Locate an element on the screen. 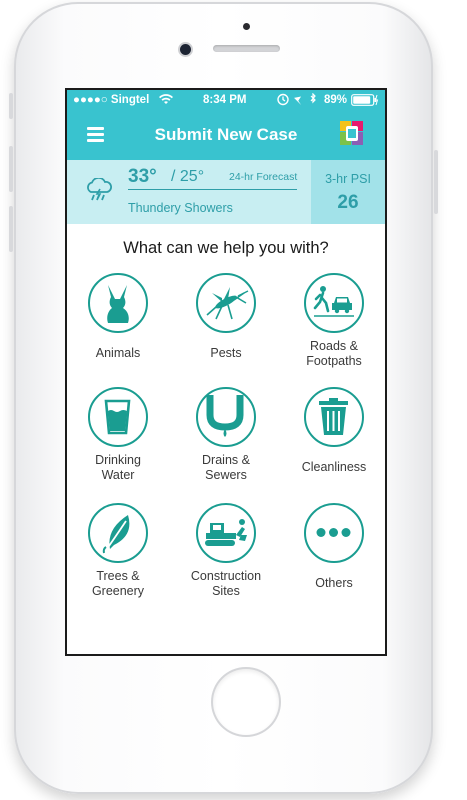  status-bar: ●●●●○ Singtel 8:34 PM 89% is located at coordinates (226, 100).